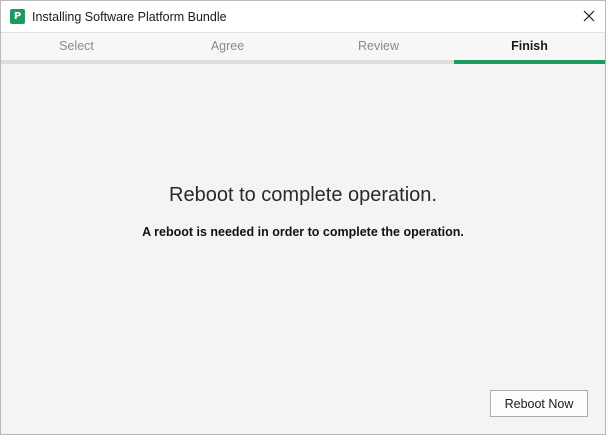 This screenshot has width=606, height=435. I want to click on tab-agree: Agree, so click(227, 48).